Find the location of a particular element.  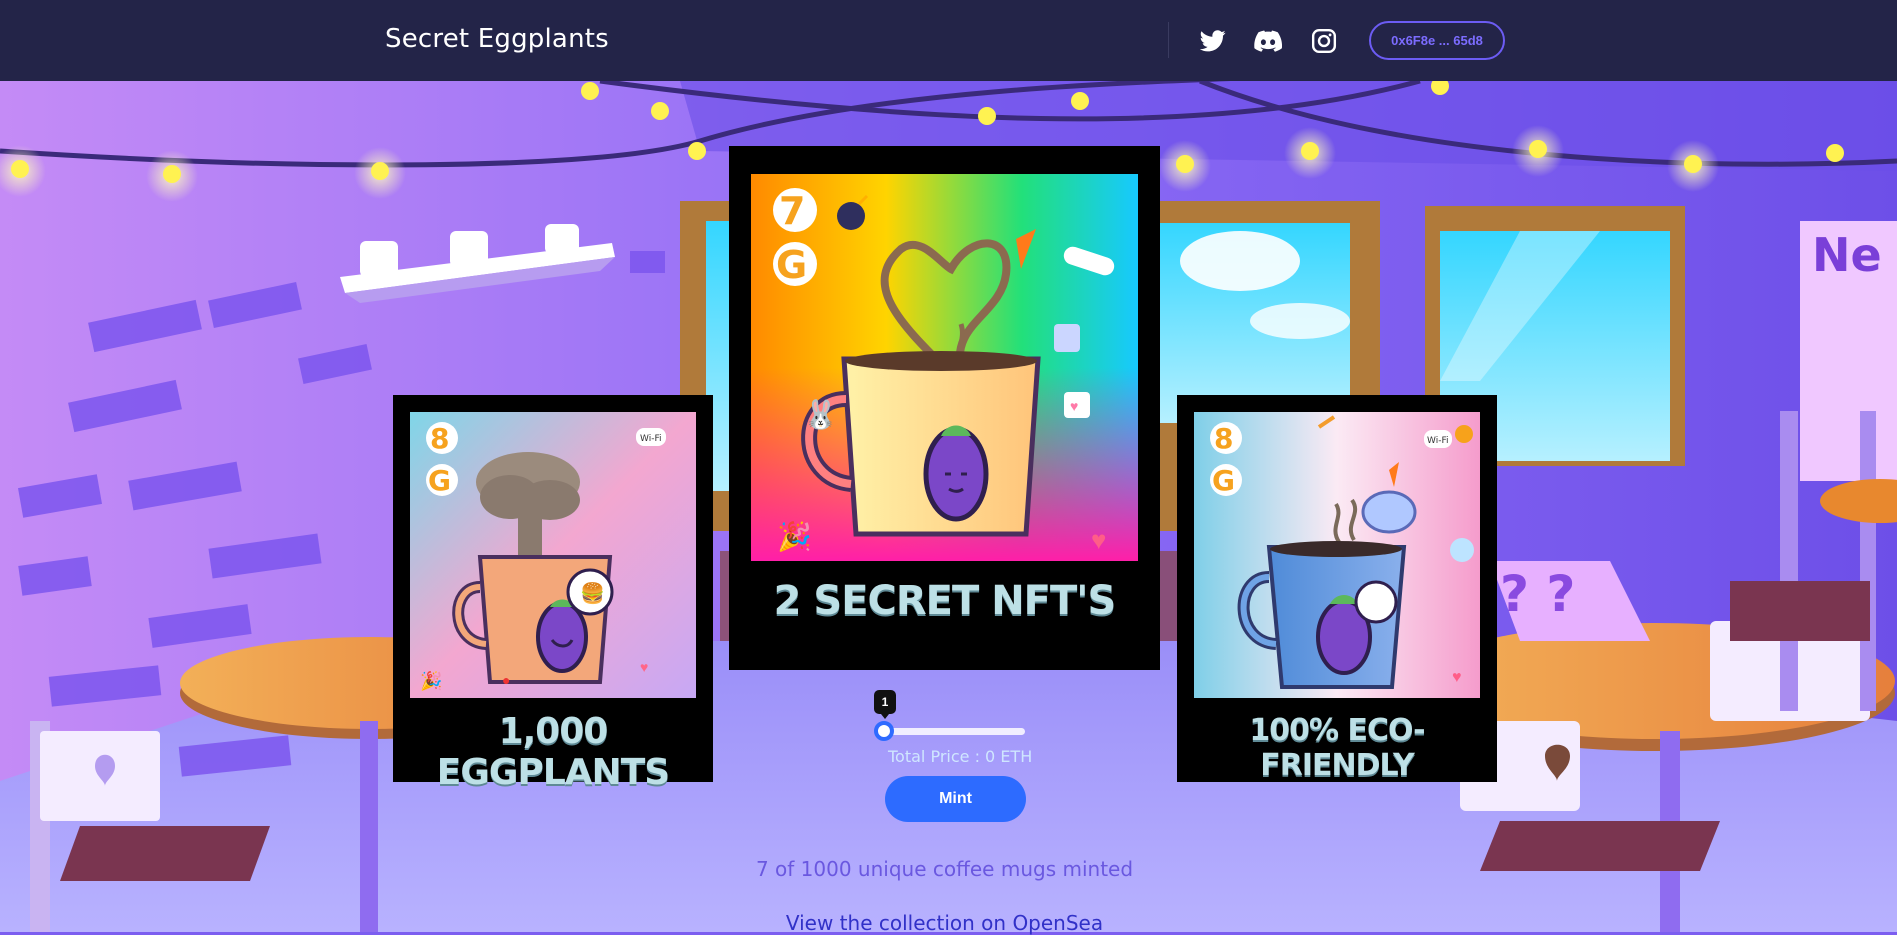

mug-mushroom-cloud-illustration: 🍔 8 G ☁ Wi-Fi ♥ 🎉 ● is located at coordinates (553, 555).